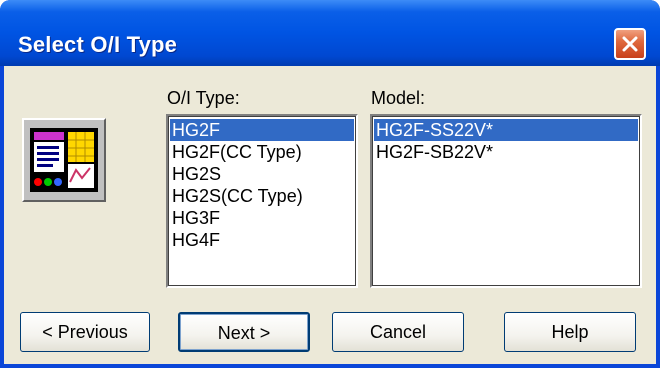 Image resolution: width=660 pixels, height=368 pixels. What do you see at coordinates (262, 240) in the screenshot?
I see `list-item: HG4F` at bounding box center [262, 240].